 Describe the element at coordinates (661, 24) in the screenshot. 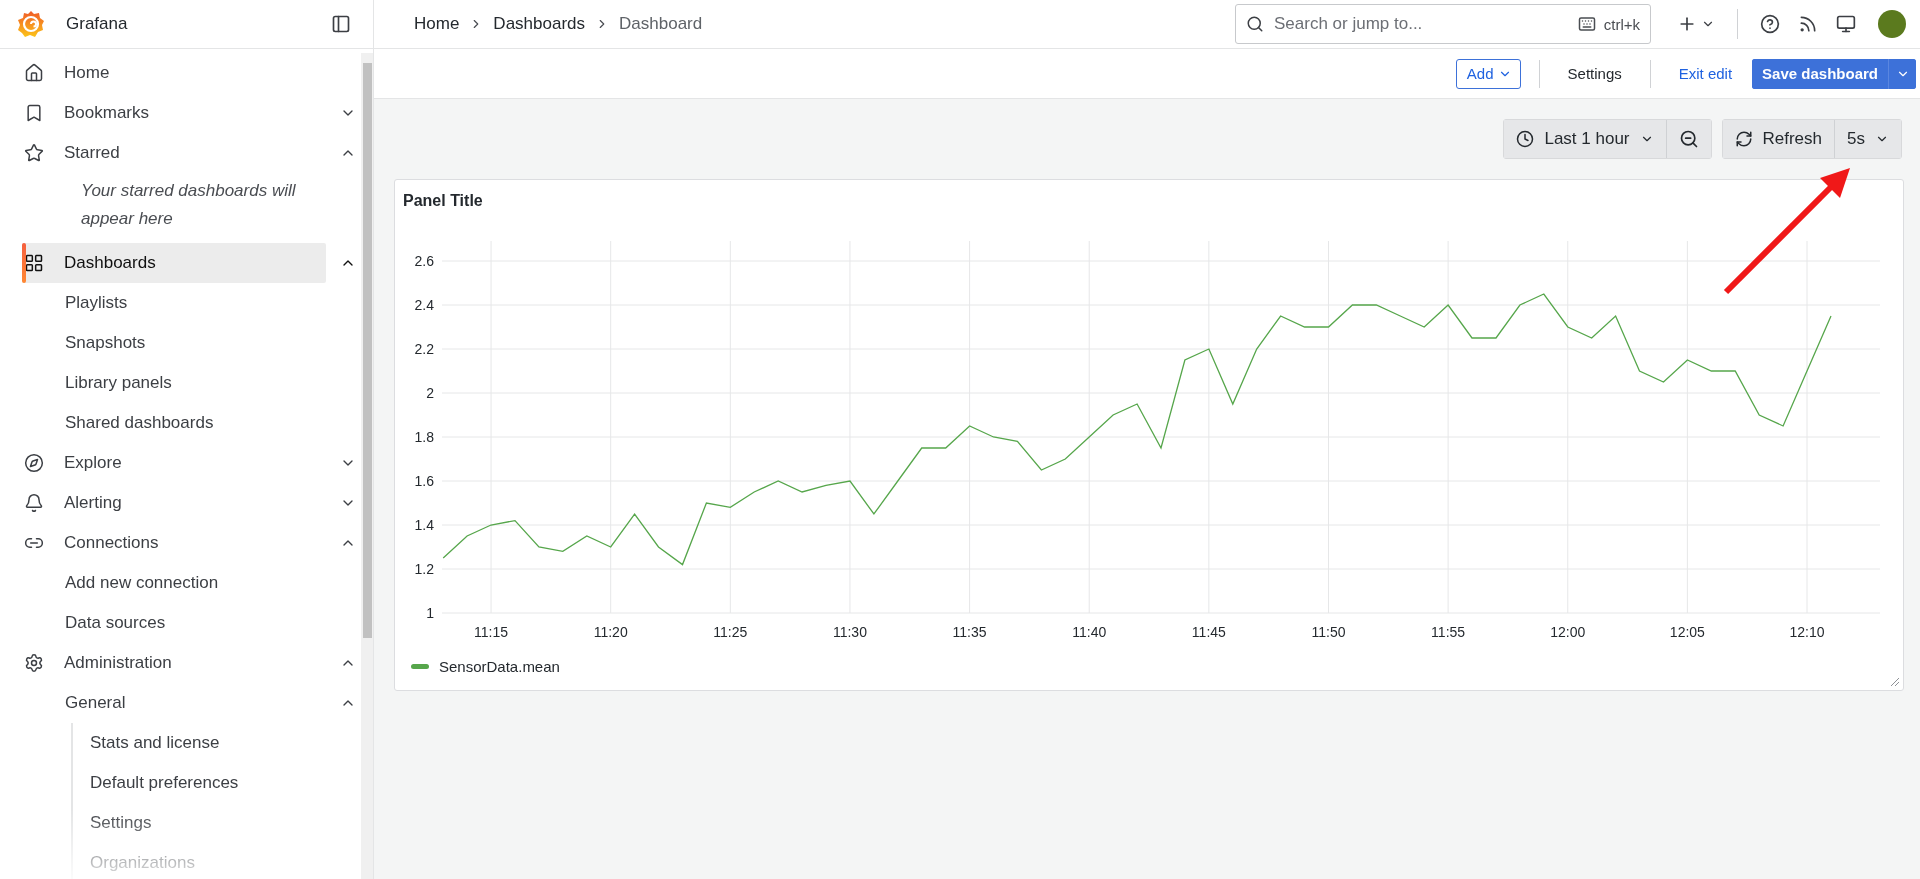

I see `breadcrumb-link: Dashboard` at that location.